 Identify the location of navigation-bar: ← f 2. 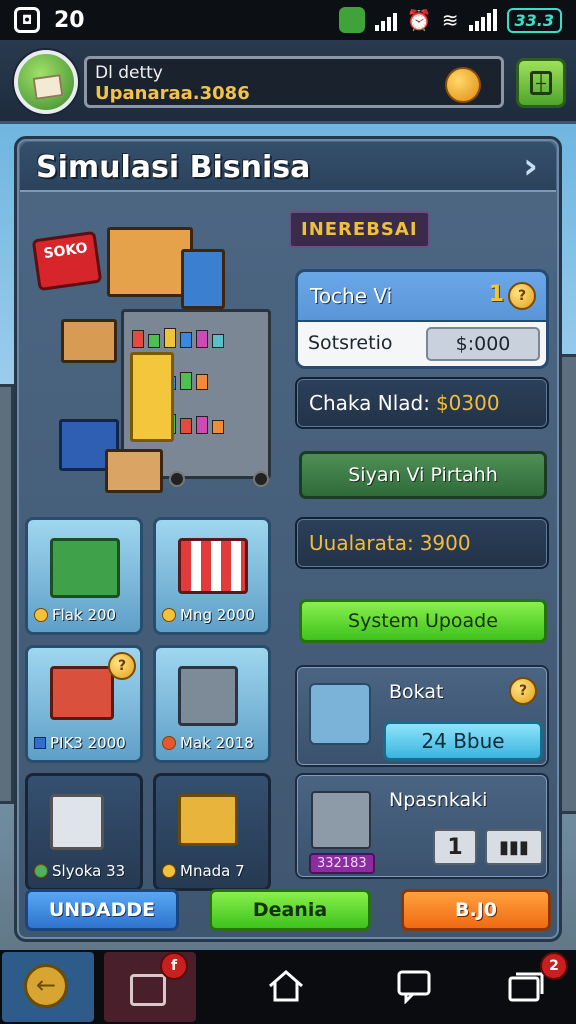
(288, 987).